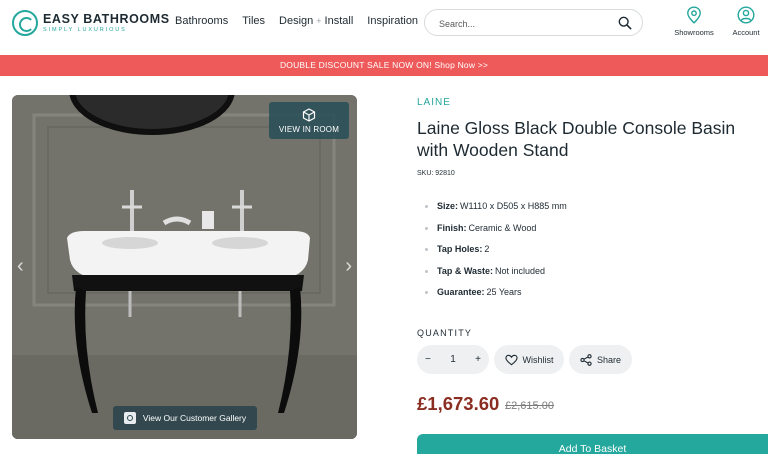 The image size is (768, 454). Describe the element at coordinates (609, 359) in the screenshot. I see `share-label: Share` at that location.